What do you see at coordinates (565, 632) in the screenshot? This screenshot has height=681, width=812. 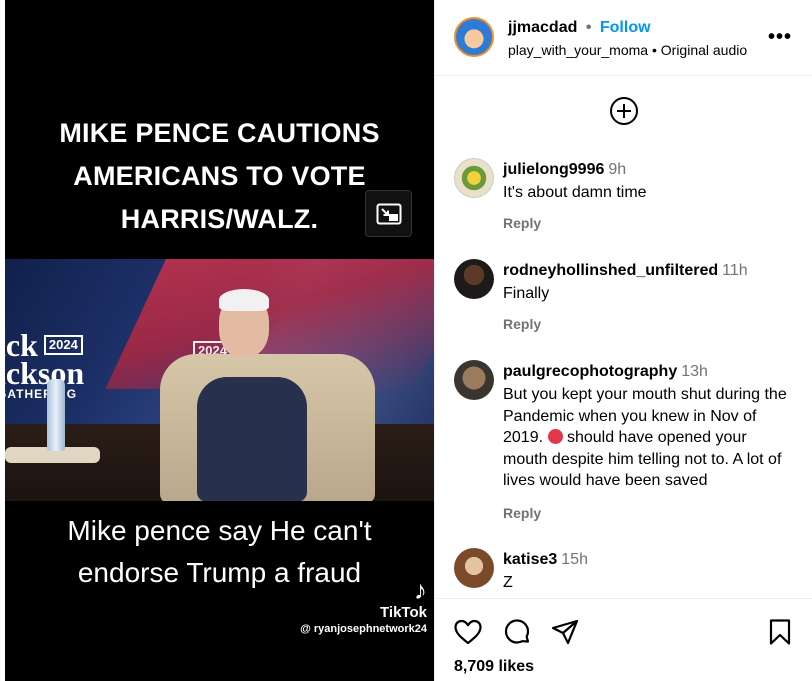 I see `share-send-icon` at bounding box center [565, 632].